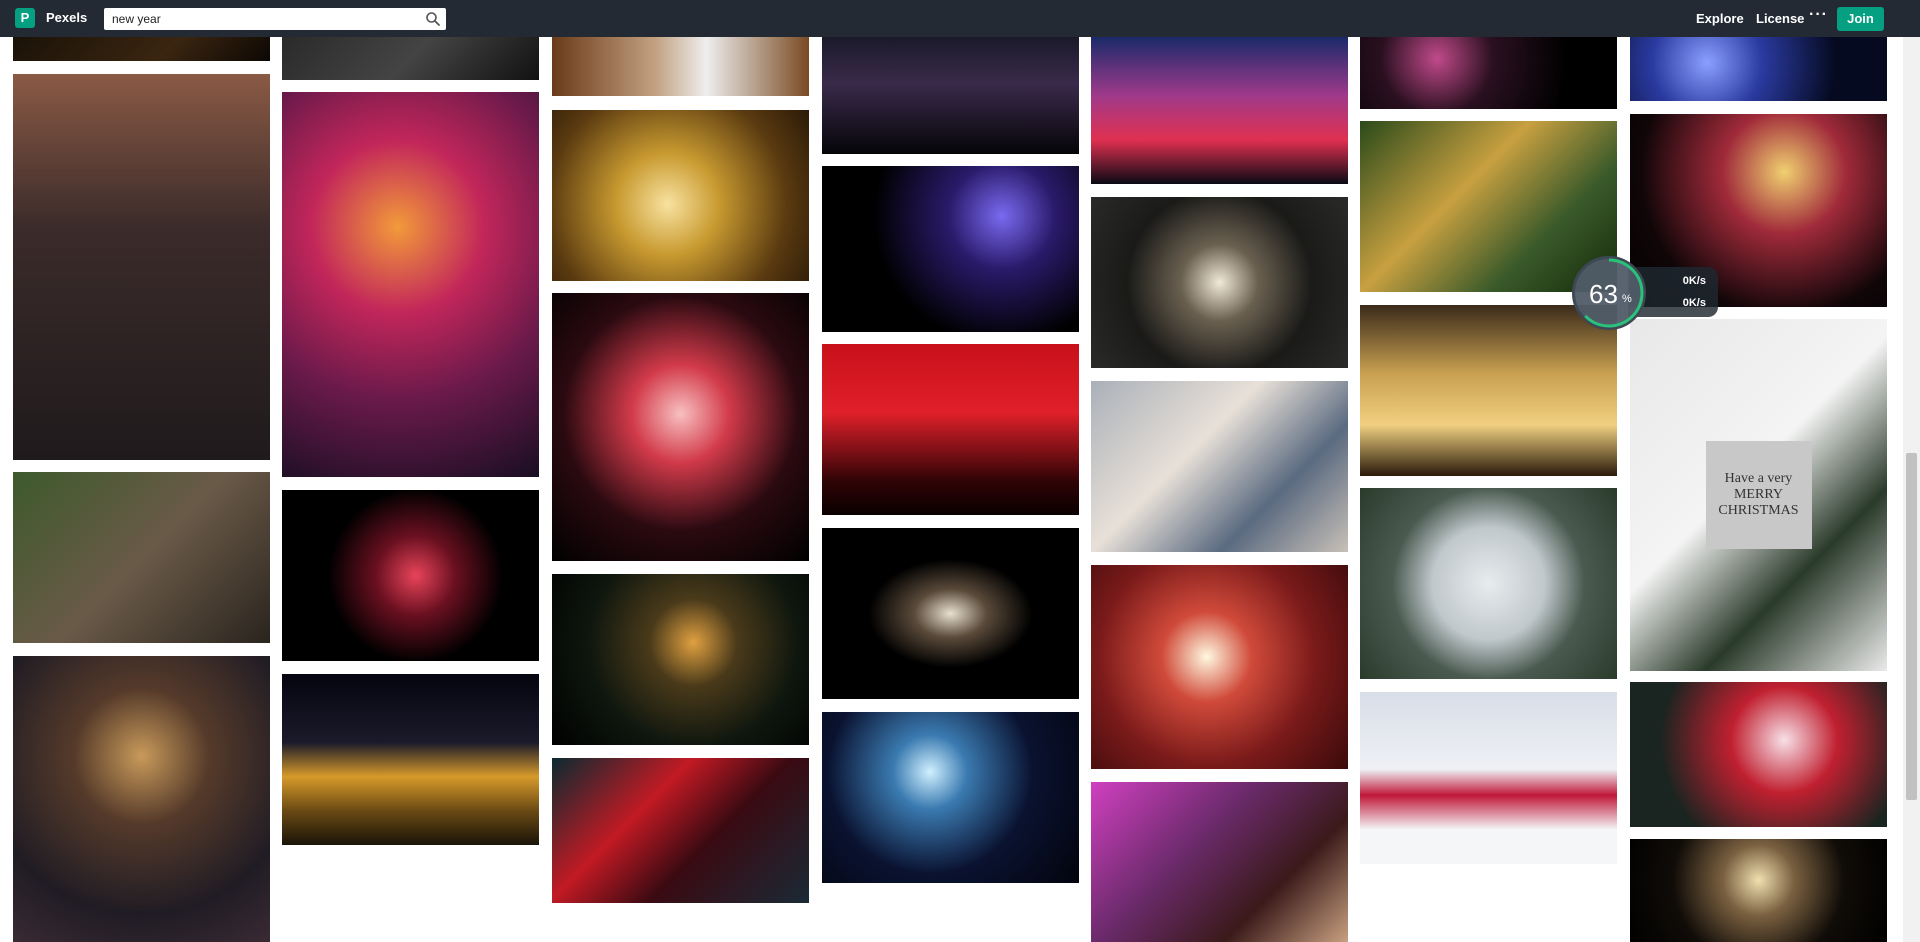 The image size is (1920, 942). I want to click on search-icon, so click(433, 19).